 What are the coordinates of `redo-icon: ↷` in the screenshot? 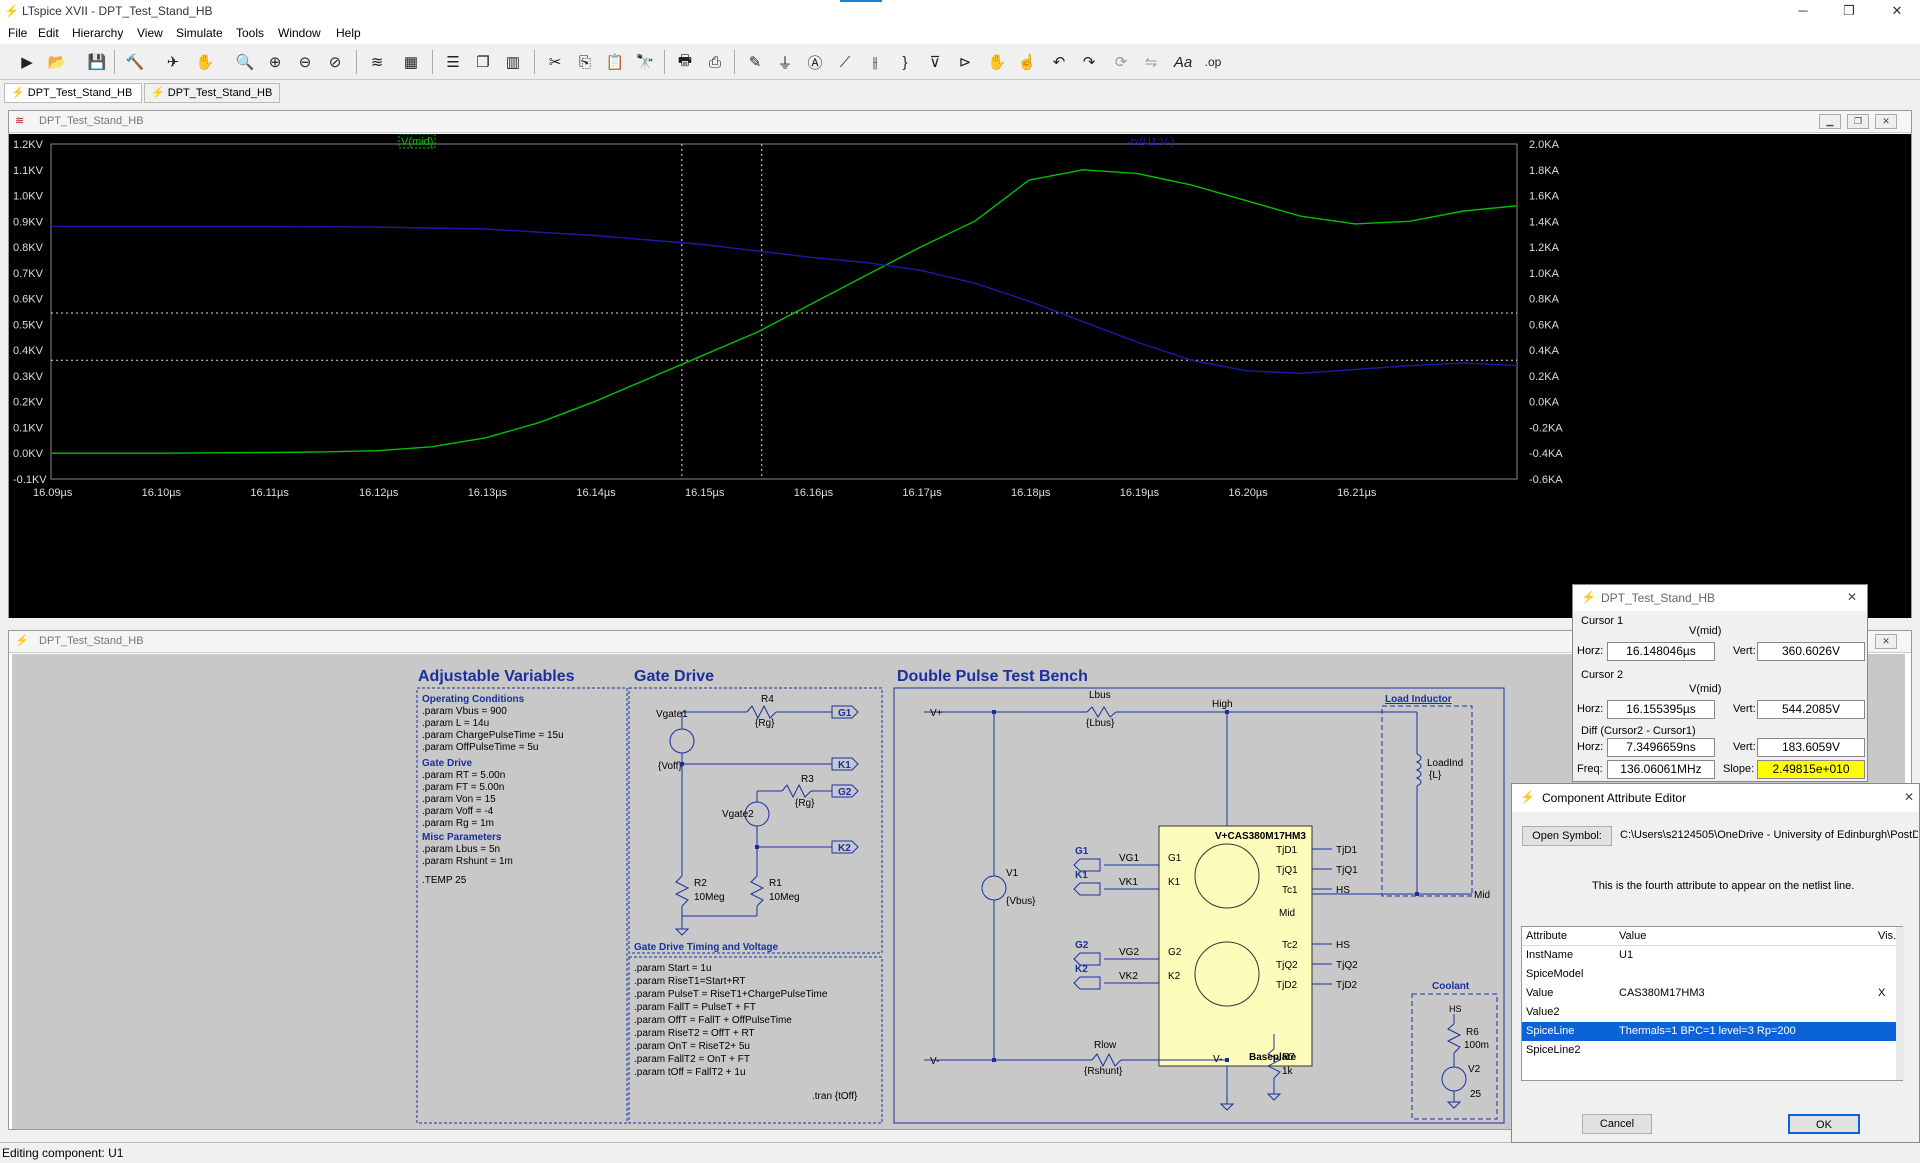 It's located at (1089, 62).